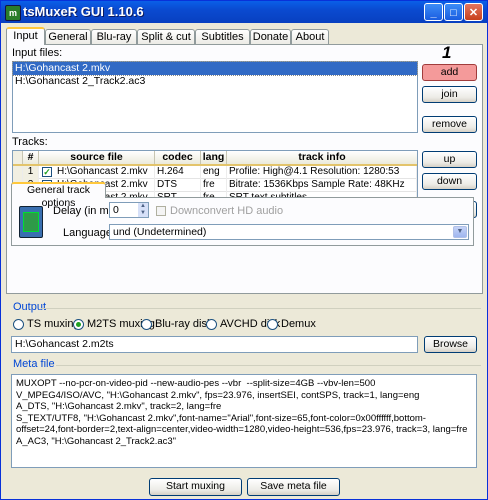 This screenshot has width=488, height=500. What do you see at coordinates (160, 232) in the screenshot?
I see `language-value: und (Undetermined)` at bounding box center [160, 232].